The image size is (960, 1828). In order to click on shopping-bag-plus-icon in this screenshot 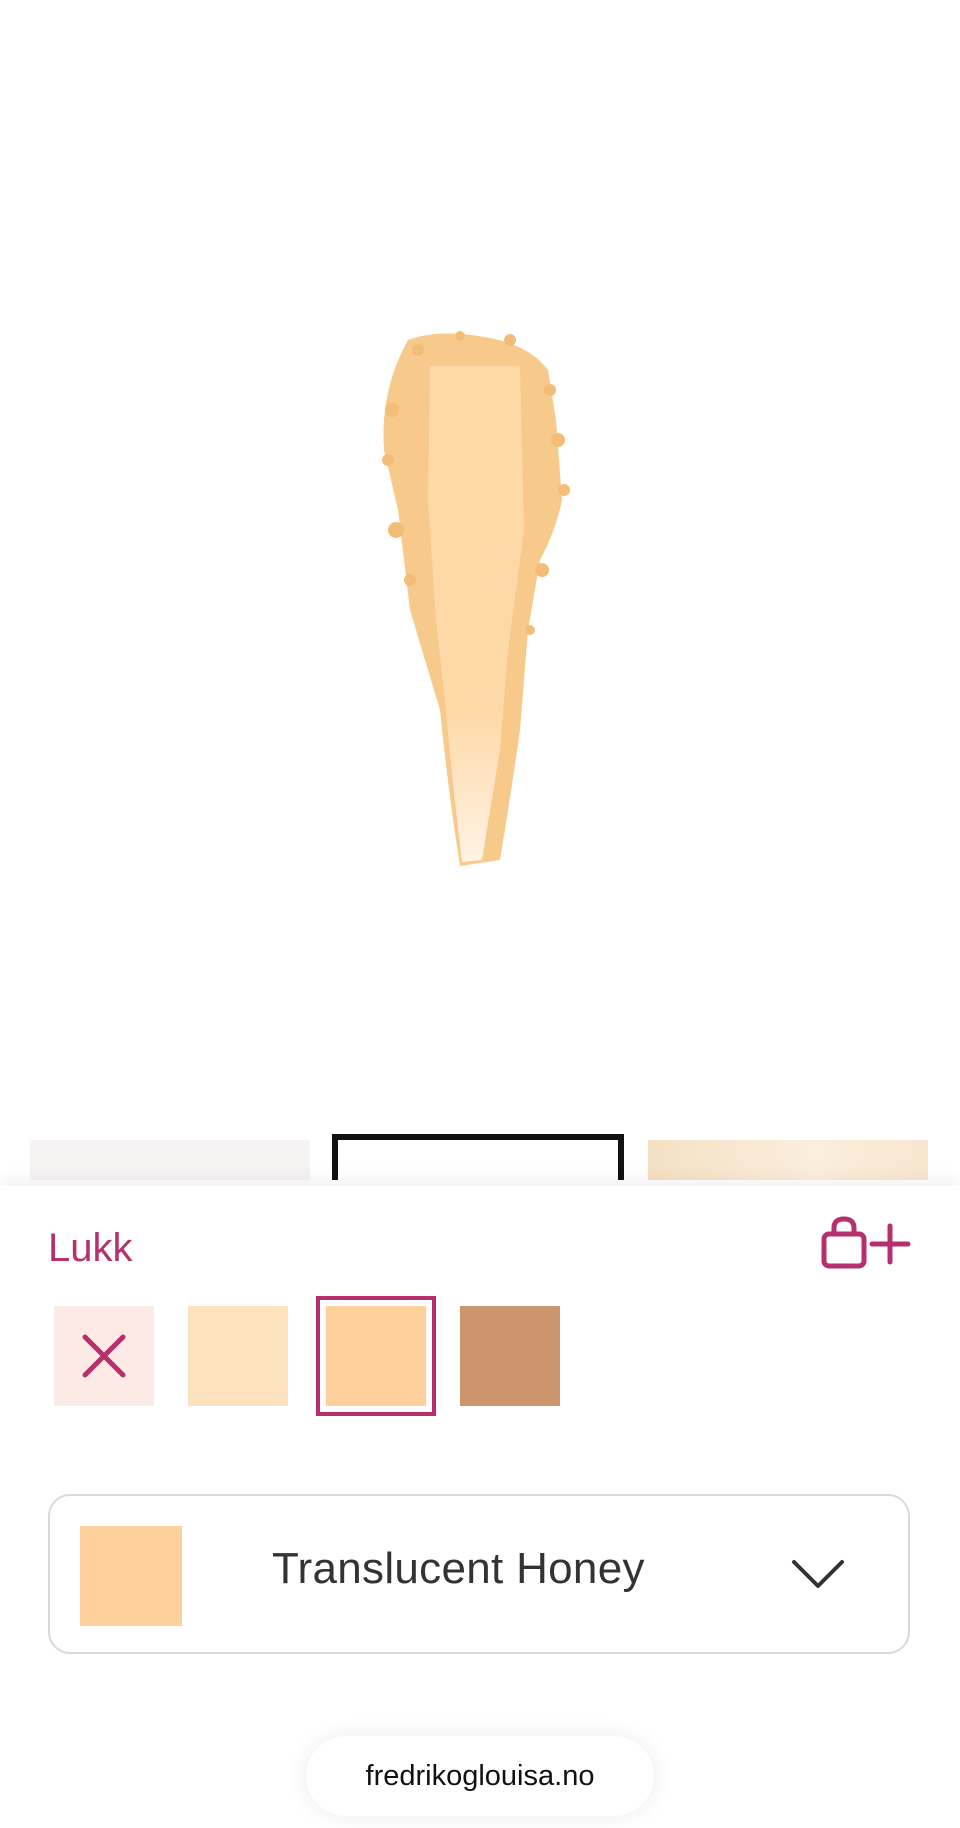, I will do `click(866, 1242)`.